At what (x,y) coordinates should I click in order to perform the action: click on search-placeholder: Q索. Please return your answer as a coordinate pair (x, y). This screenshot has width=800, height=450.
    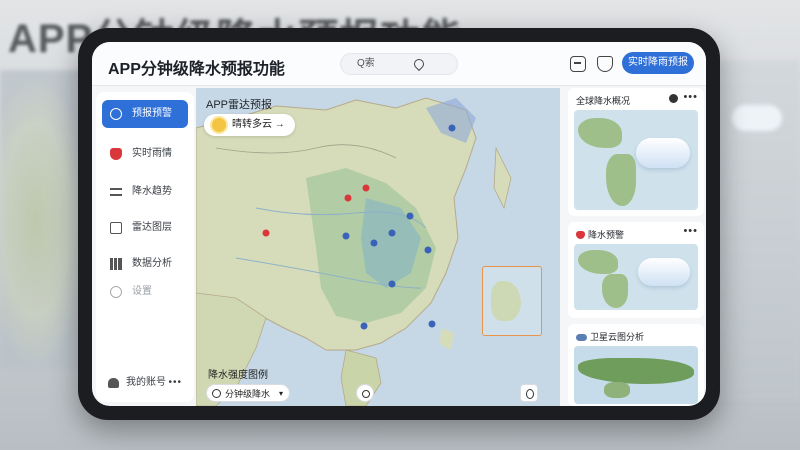
    Looking at the image, I should click on (366, 63).